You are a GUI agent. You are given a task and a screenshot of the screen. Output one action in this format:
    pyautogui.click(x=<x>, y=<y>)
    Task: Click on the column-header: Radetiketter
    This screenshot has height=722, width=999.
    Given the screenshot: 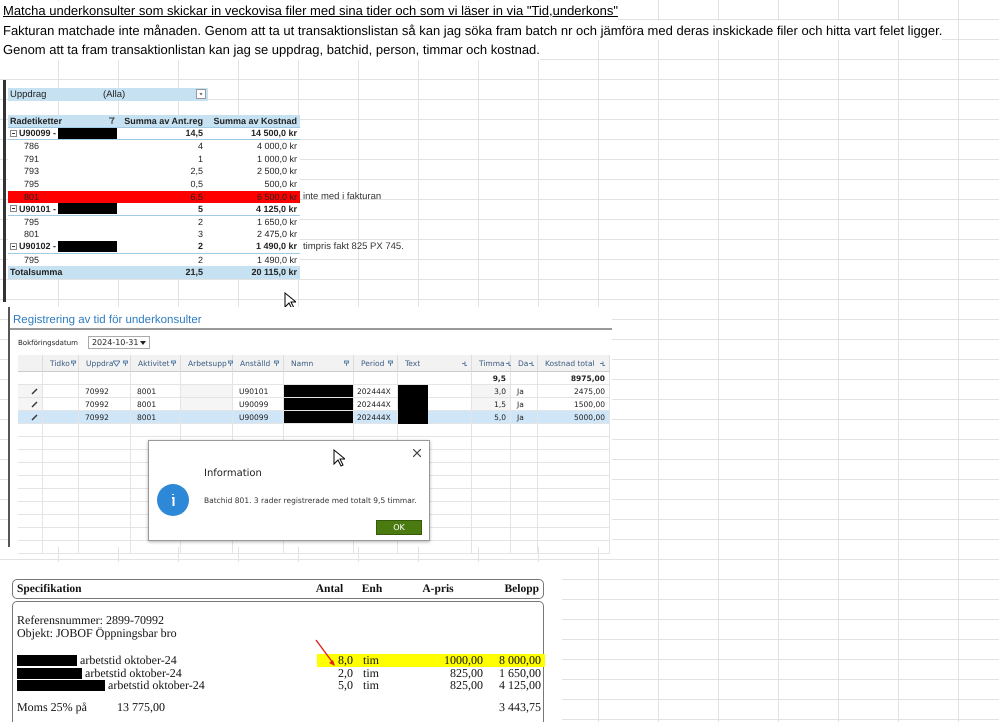 What is the action you would take?
    pyautogui.click(x=64, y=121)
    